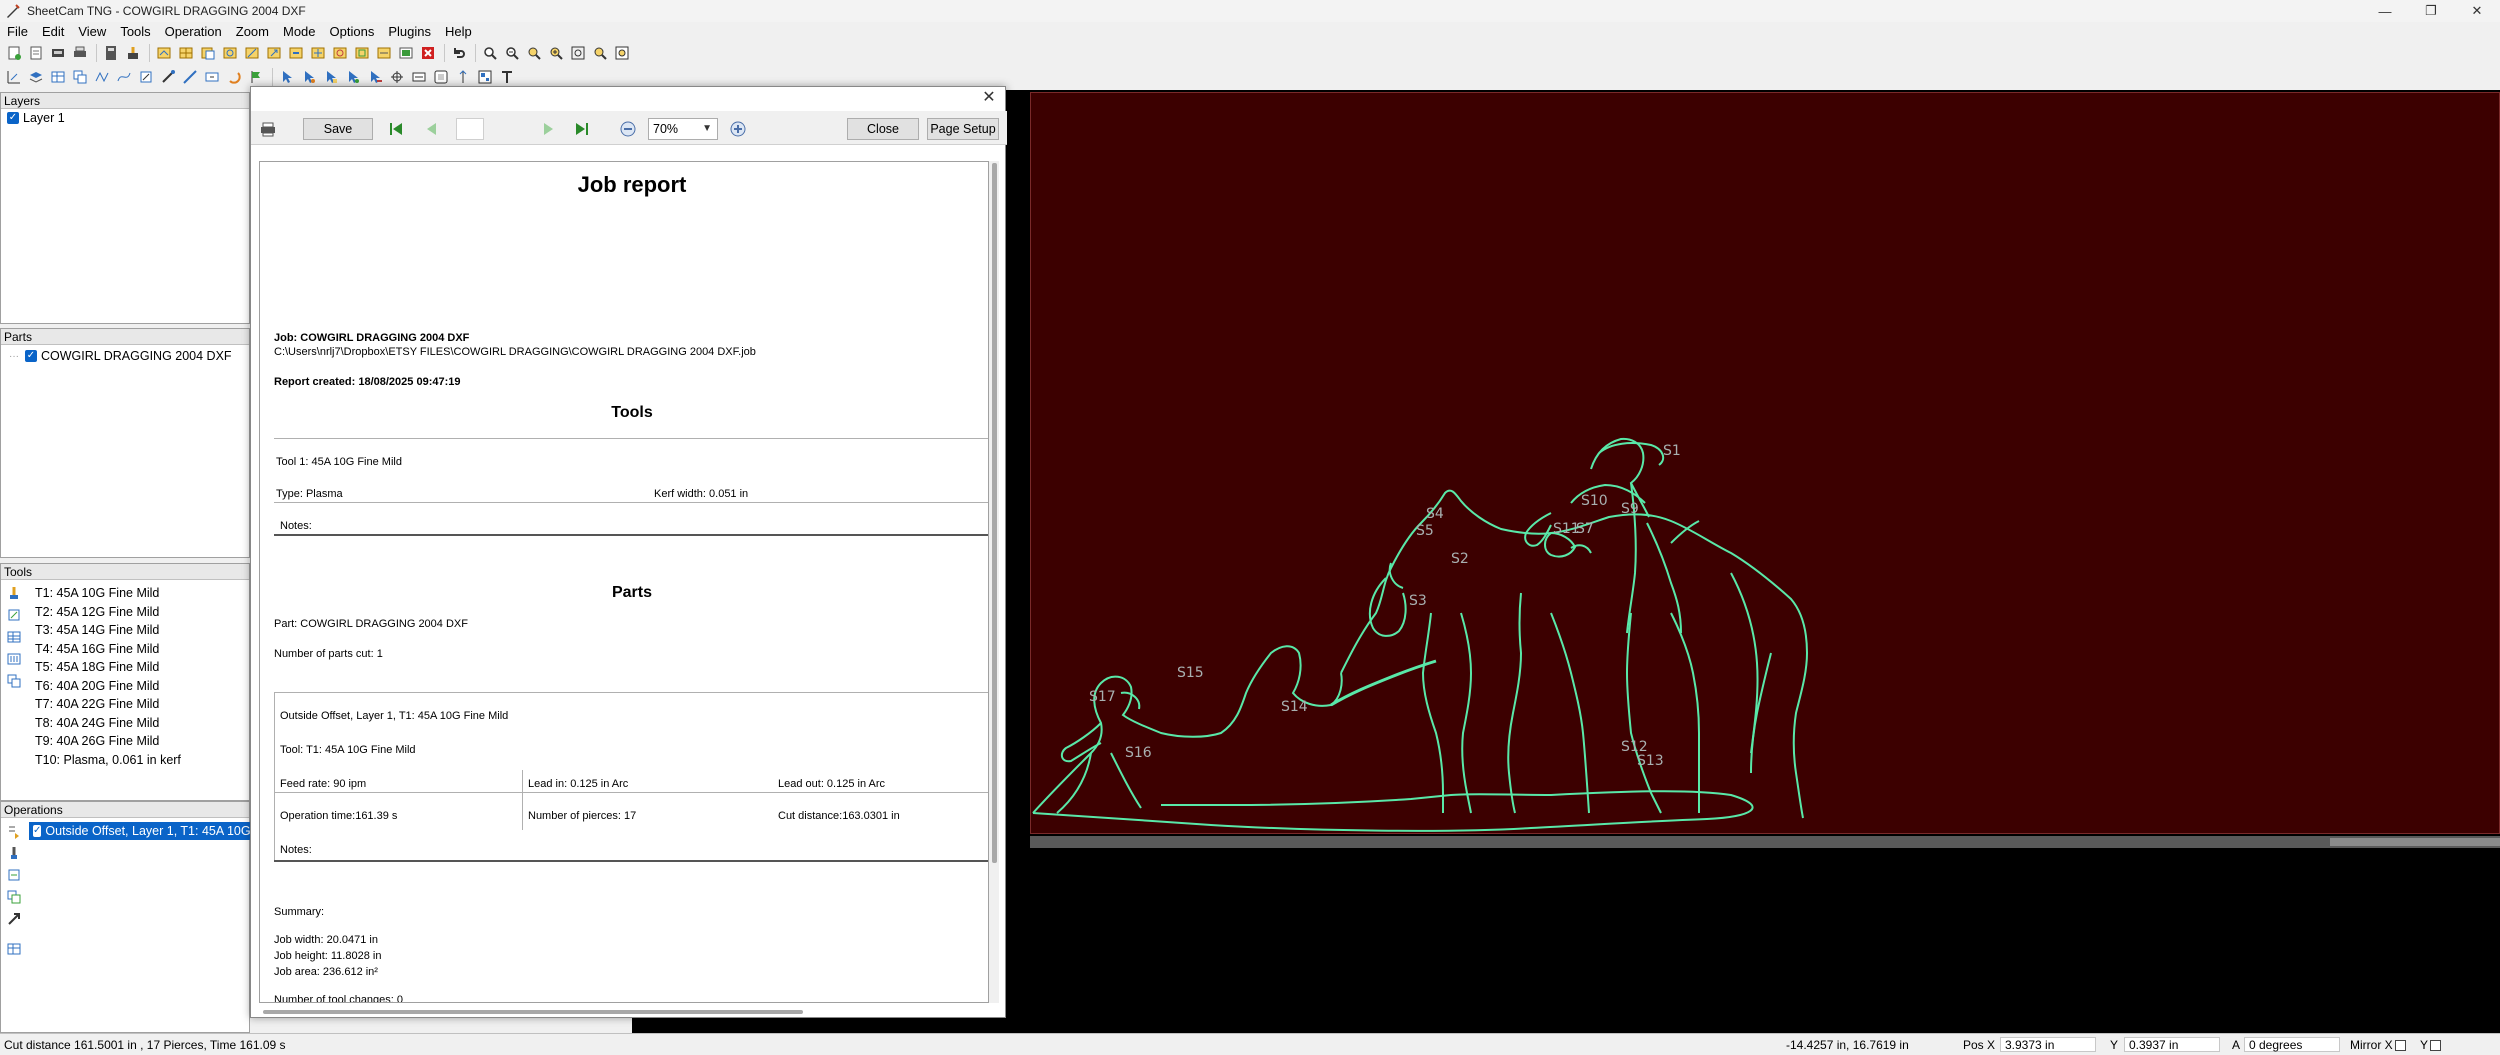  What do you see at coordinates (92, 32) in the screenshot?
I see `menu-view: View` at bounding box center [92, 32].